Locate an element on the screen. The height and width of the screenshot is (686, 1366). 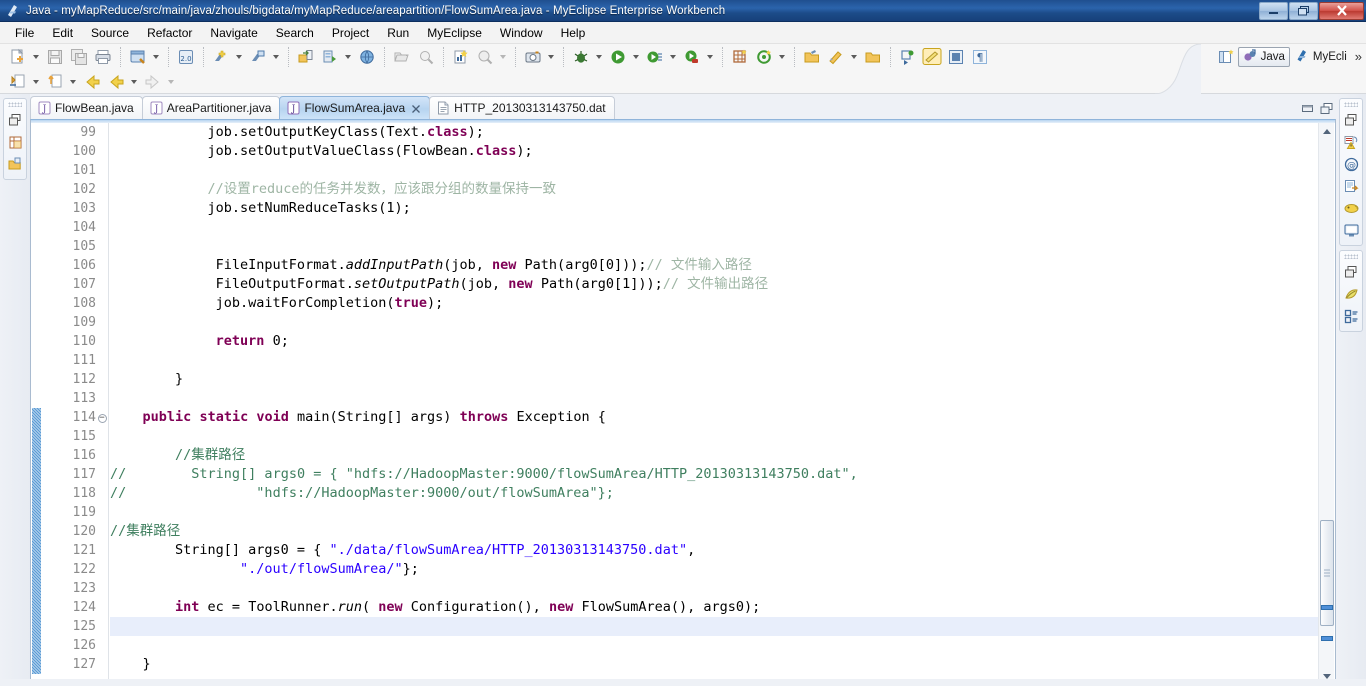
export-dropdown-icon is located at coordinates (72, 82).